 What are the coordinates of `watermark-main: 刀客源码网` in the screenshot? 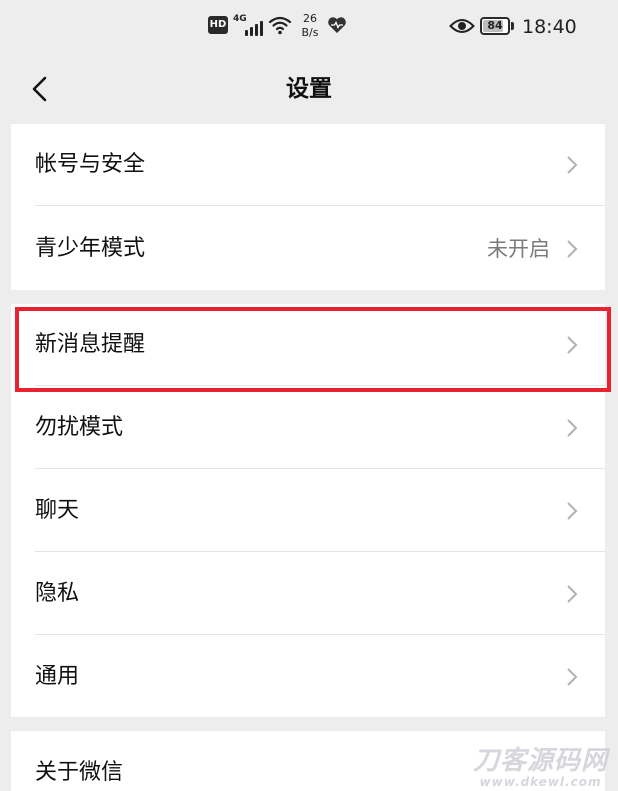 It's located at (540, 761).